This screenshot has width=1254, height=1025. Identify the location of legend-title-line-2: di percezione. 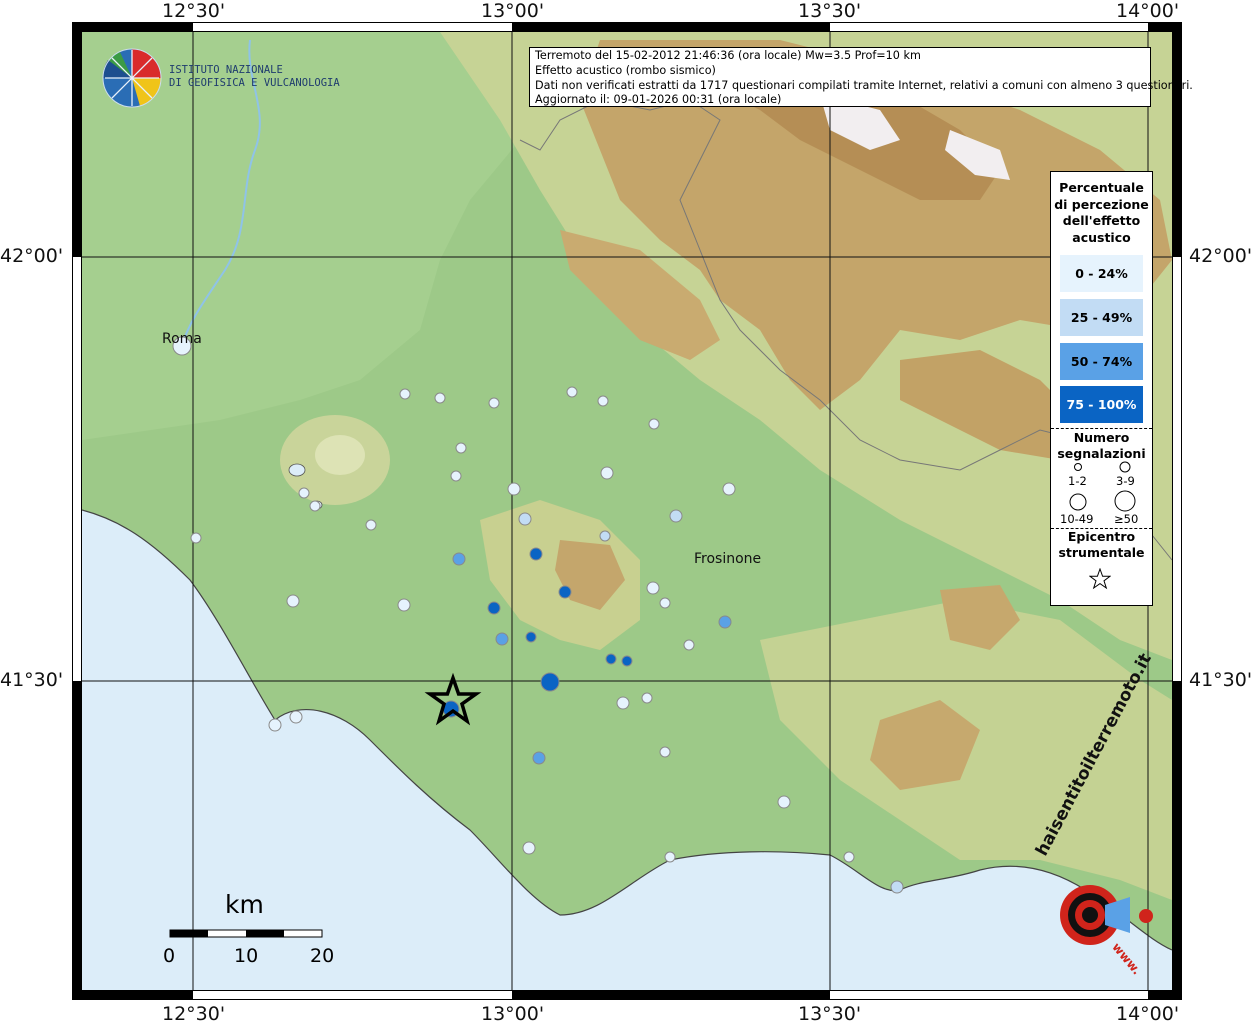
(1101, 204).